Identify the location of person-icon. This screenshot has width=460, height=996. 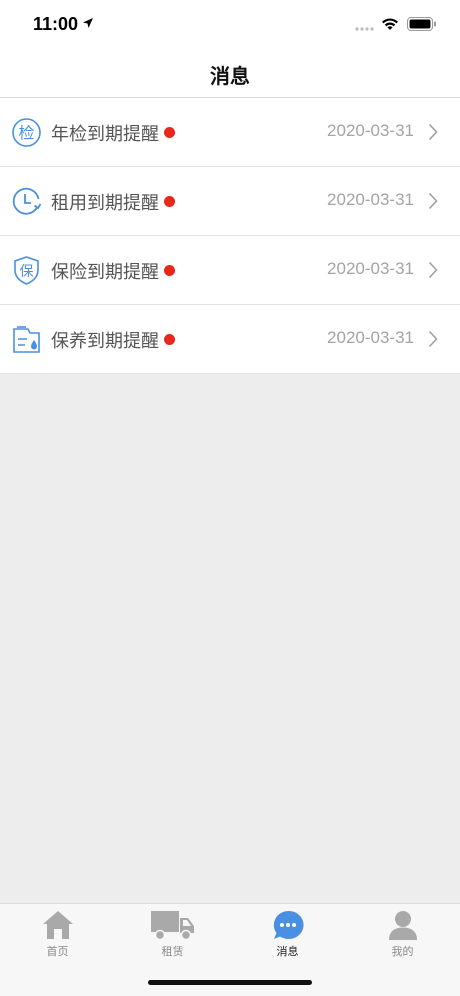
(402, 925).